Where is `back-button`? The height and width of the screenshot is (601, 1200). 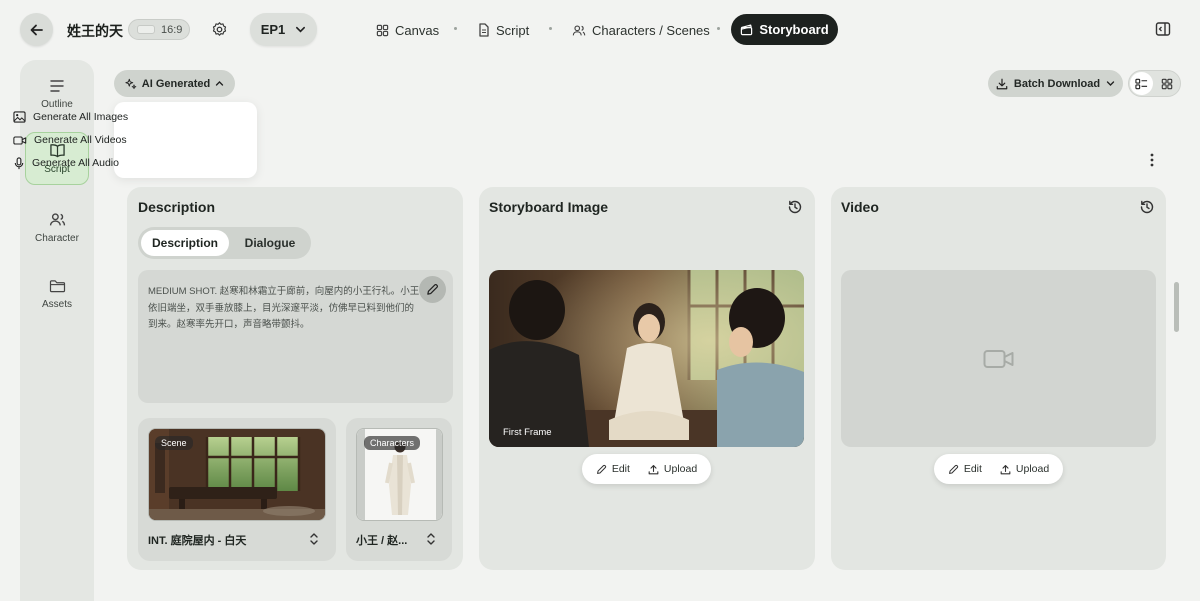 back-button is located at coordinates (36, 29).